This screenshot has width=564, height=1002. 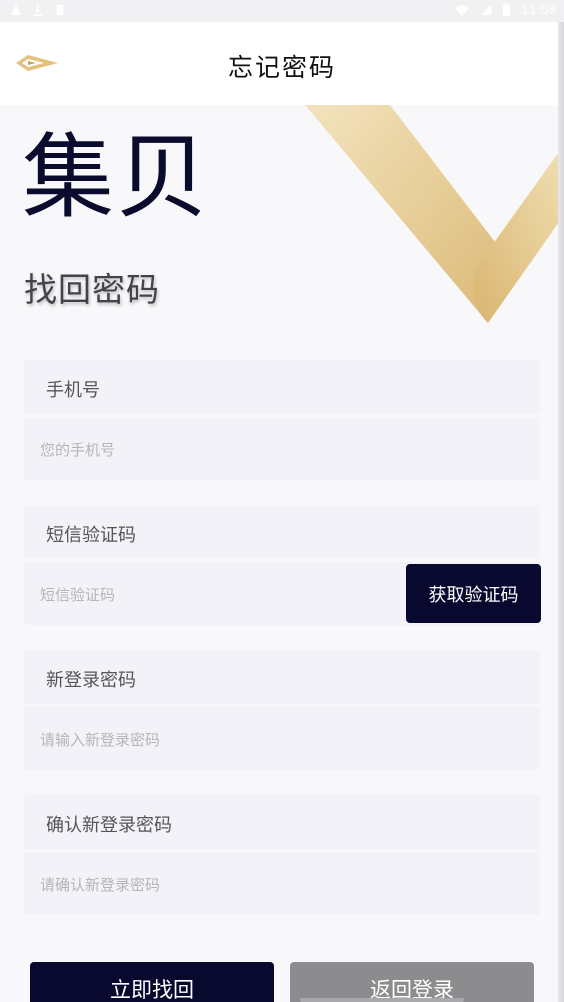 I want to click on brand-name: 集贝, so click(x=116, y=177).